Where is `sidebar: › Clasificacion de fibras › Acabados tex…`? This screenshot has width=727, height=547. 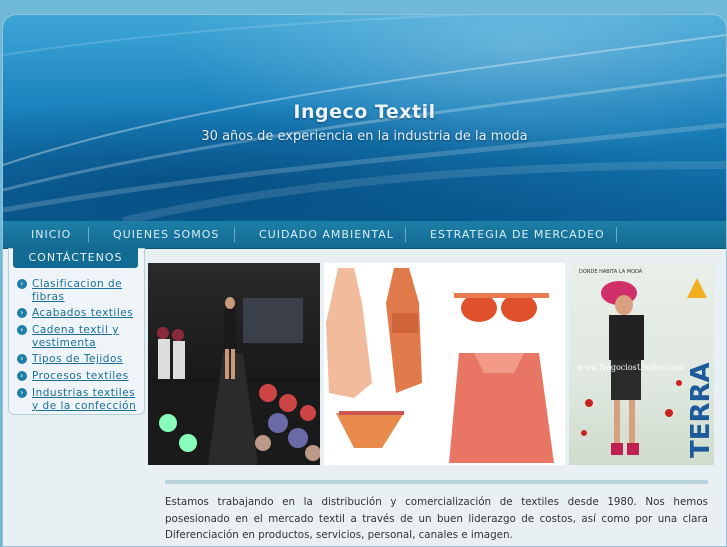 sidebar: › Clasificacion de fibras › Acabados tex… is located at coordinates (76, 331).